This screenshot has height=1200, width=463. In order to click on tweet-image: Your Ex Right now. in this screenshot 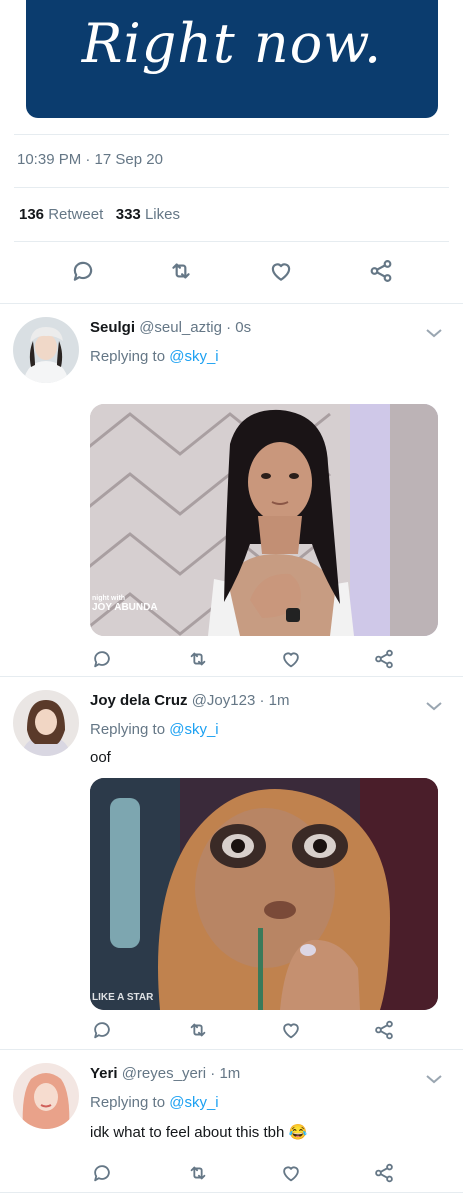, I will do `click(232, 59)`.